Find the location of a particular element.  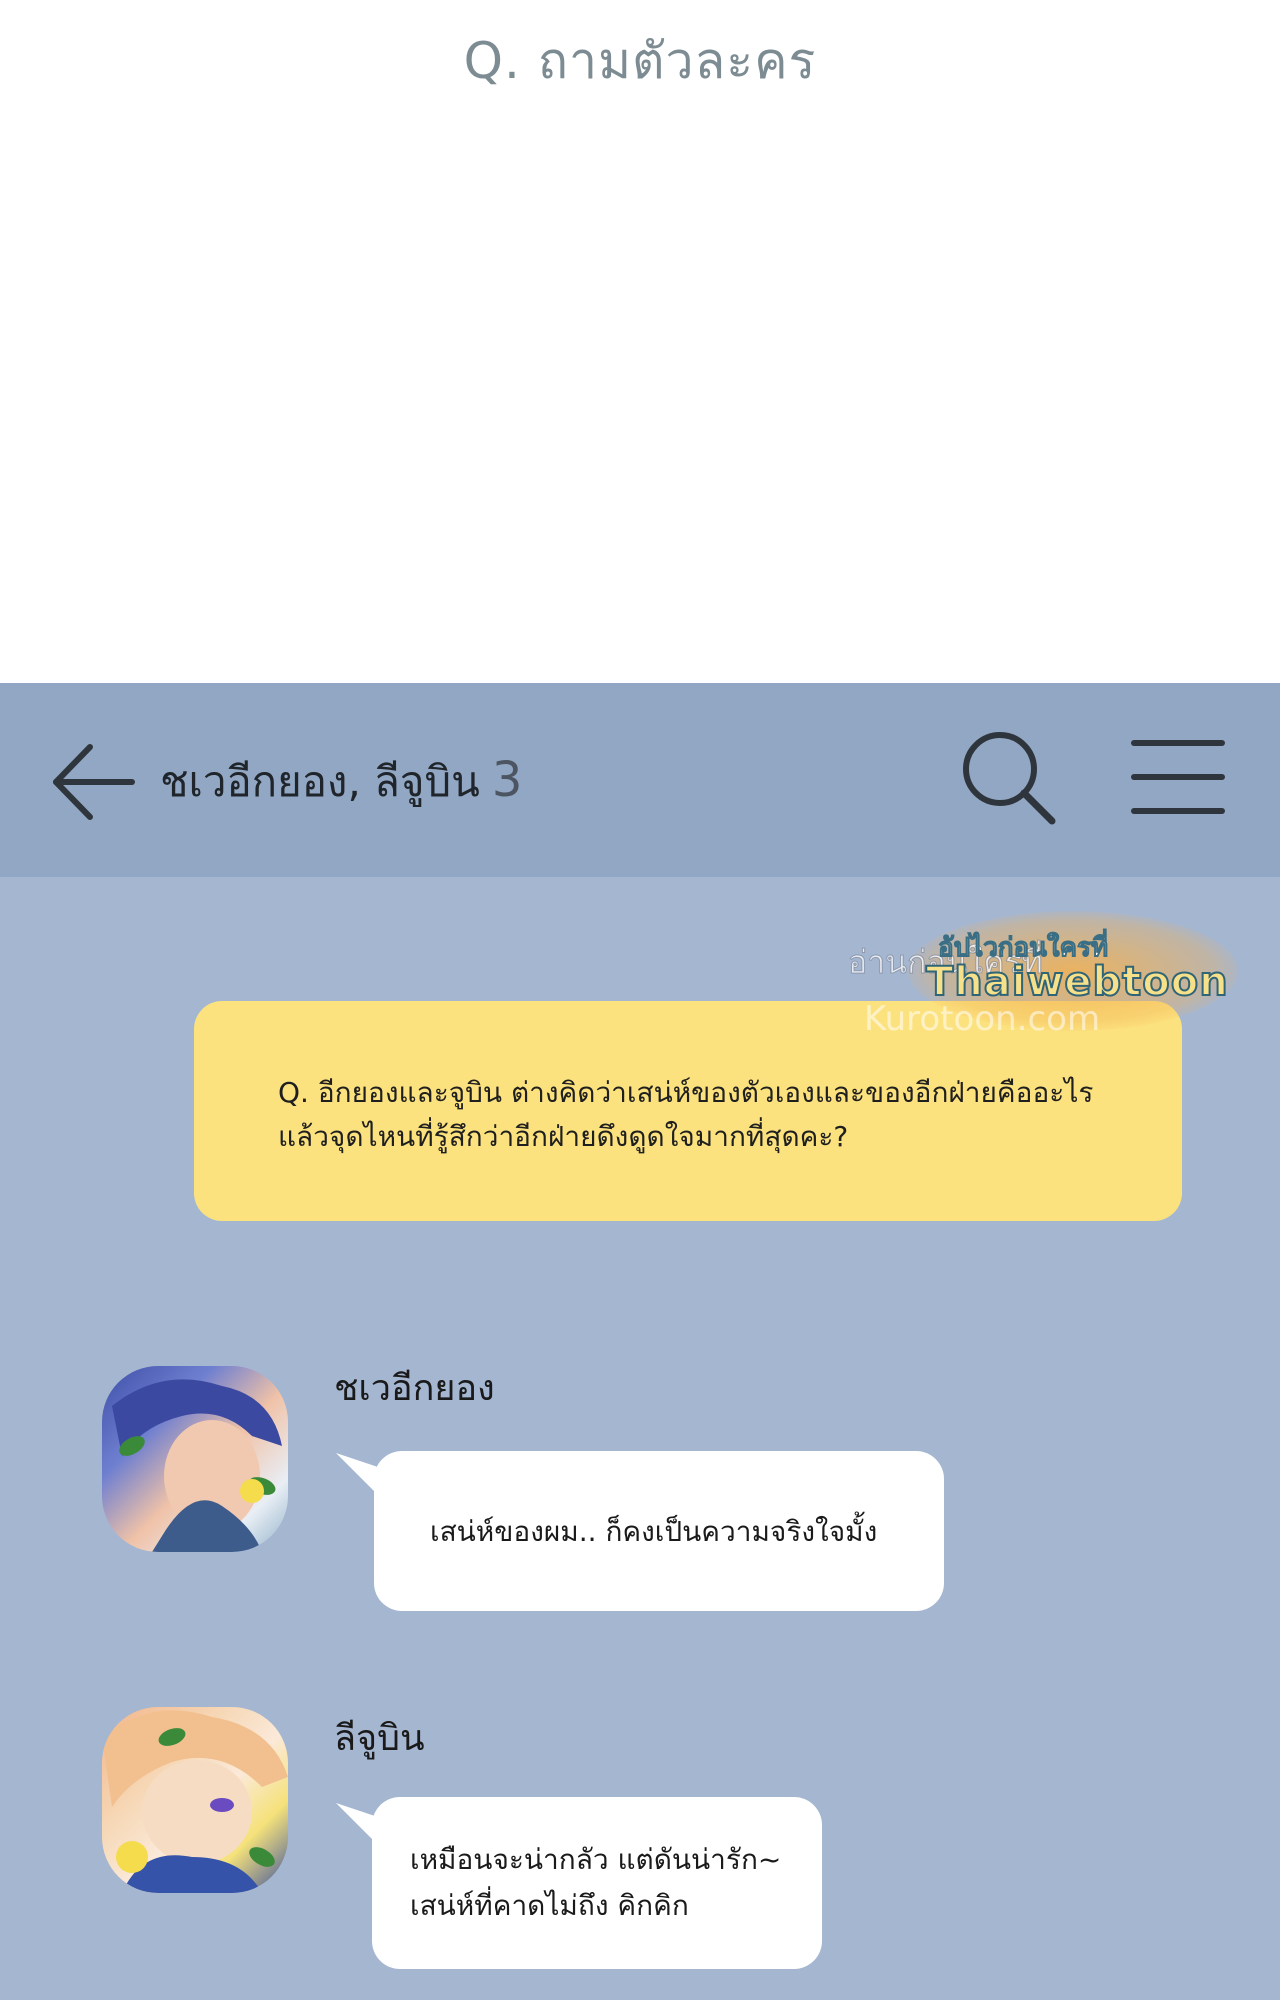

page-title: Q. ถามตัวละคร is located at coordinates (640, 61).